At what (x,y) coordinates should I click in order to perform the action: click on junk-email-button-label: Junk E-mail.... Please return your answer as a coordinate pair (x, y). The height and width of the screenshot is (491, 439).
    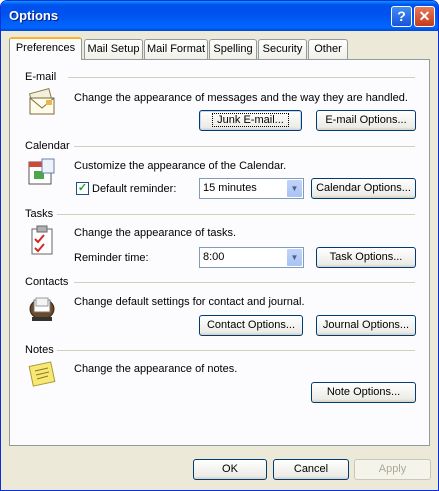
    Looking at the image, I should click on (250, 120).